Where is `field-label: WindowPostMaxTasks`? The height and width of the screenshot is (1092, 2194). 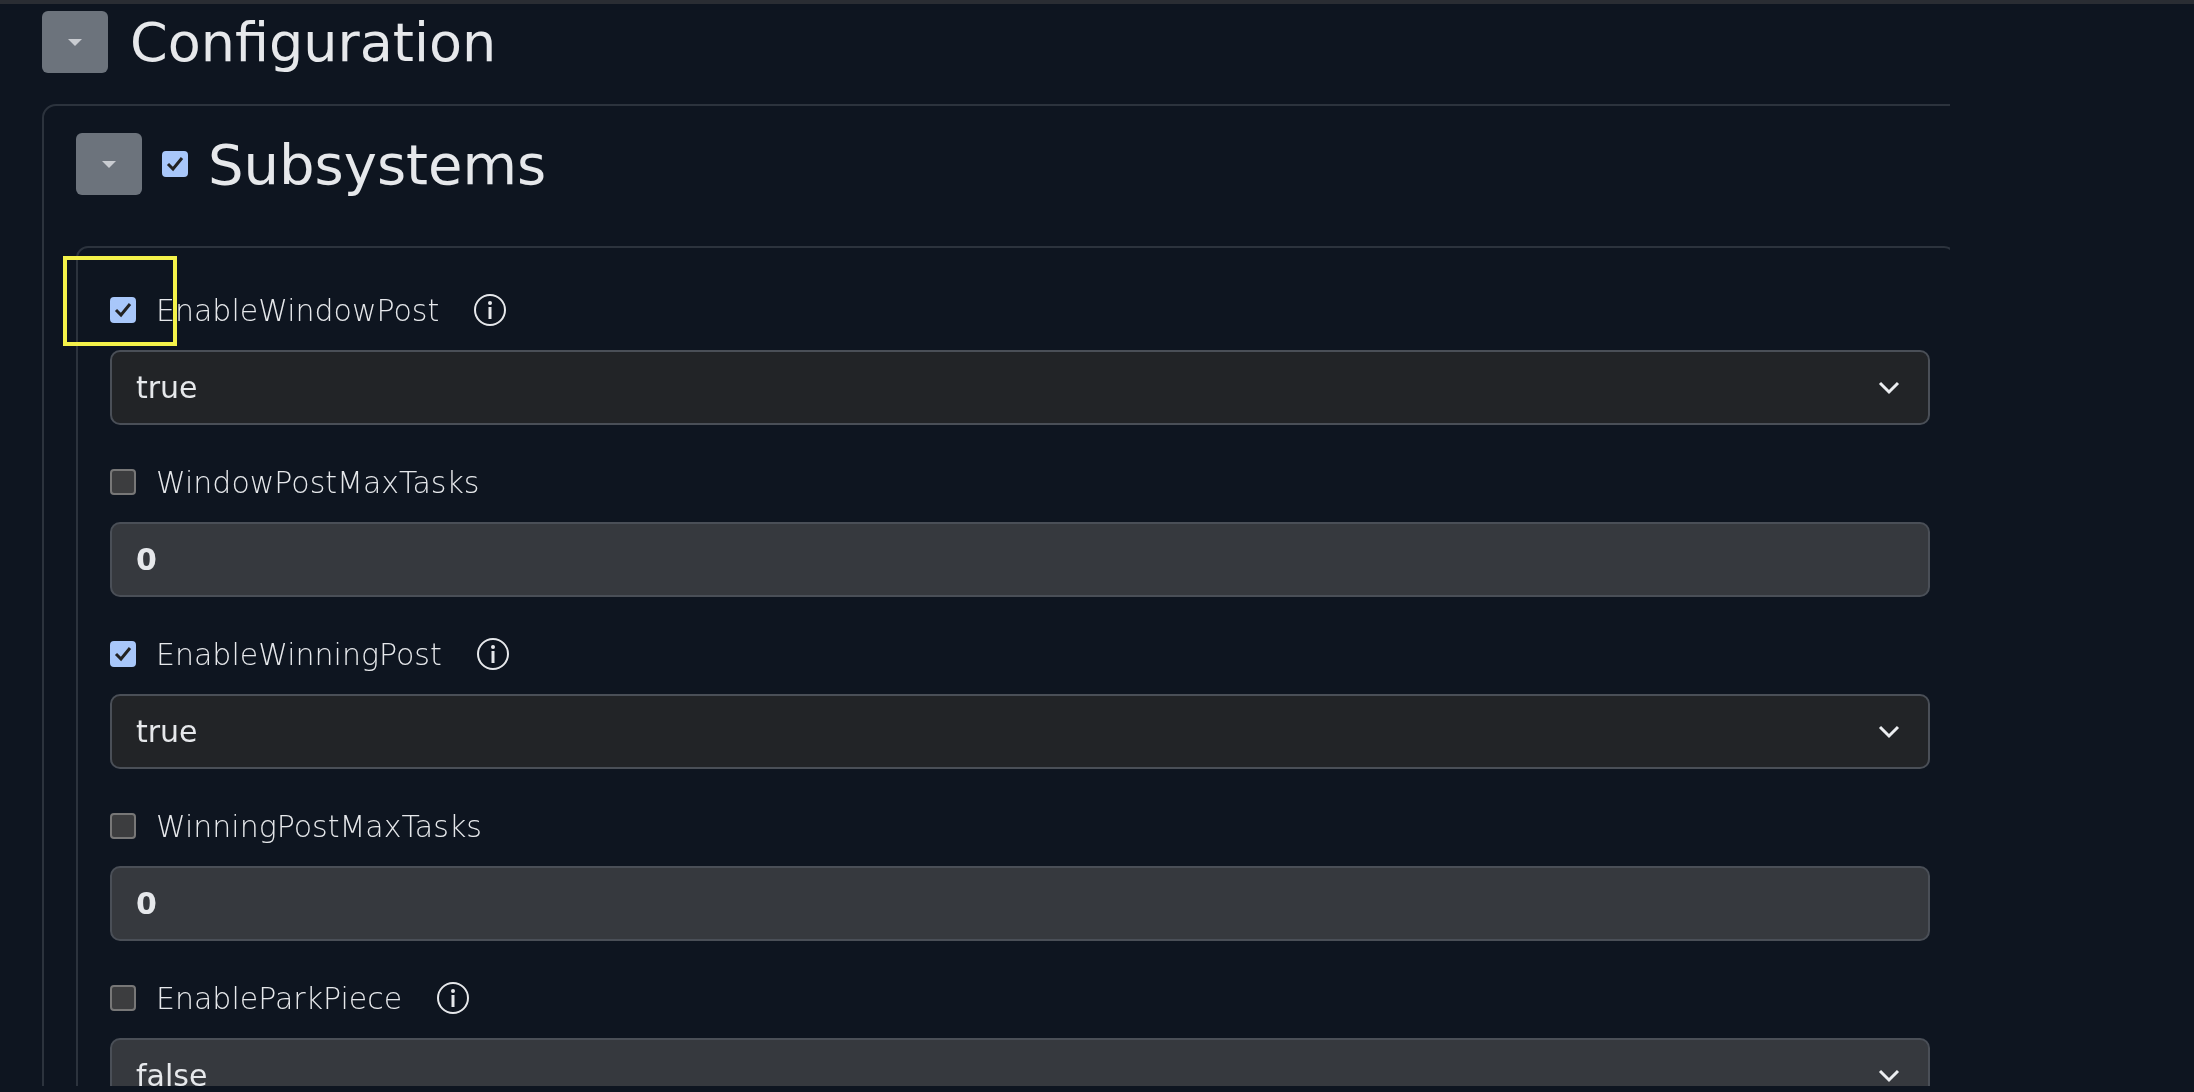 field-label: WindowPostMaxTasks is located at coordinates (318, 482).